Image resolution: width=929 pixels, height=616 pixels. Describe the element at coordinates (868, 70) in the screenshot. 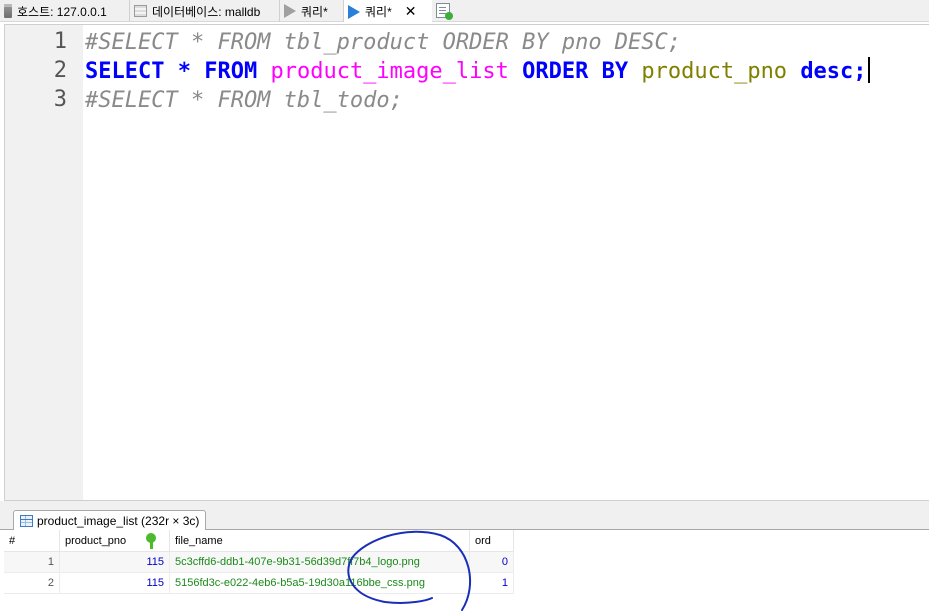

I see `text-caret` at that location.